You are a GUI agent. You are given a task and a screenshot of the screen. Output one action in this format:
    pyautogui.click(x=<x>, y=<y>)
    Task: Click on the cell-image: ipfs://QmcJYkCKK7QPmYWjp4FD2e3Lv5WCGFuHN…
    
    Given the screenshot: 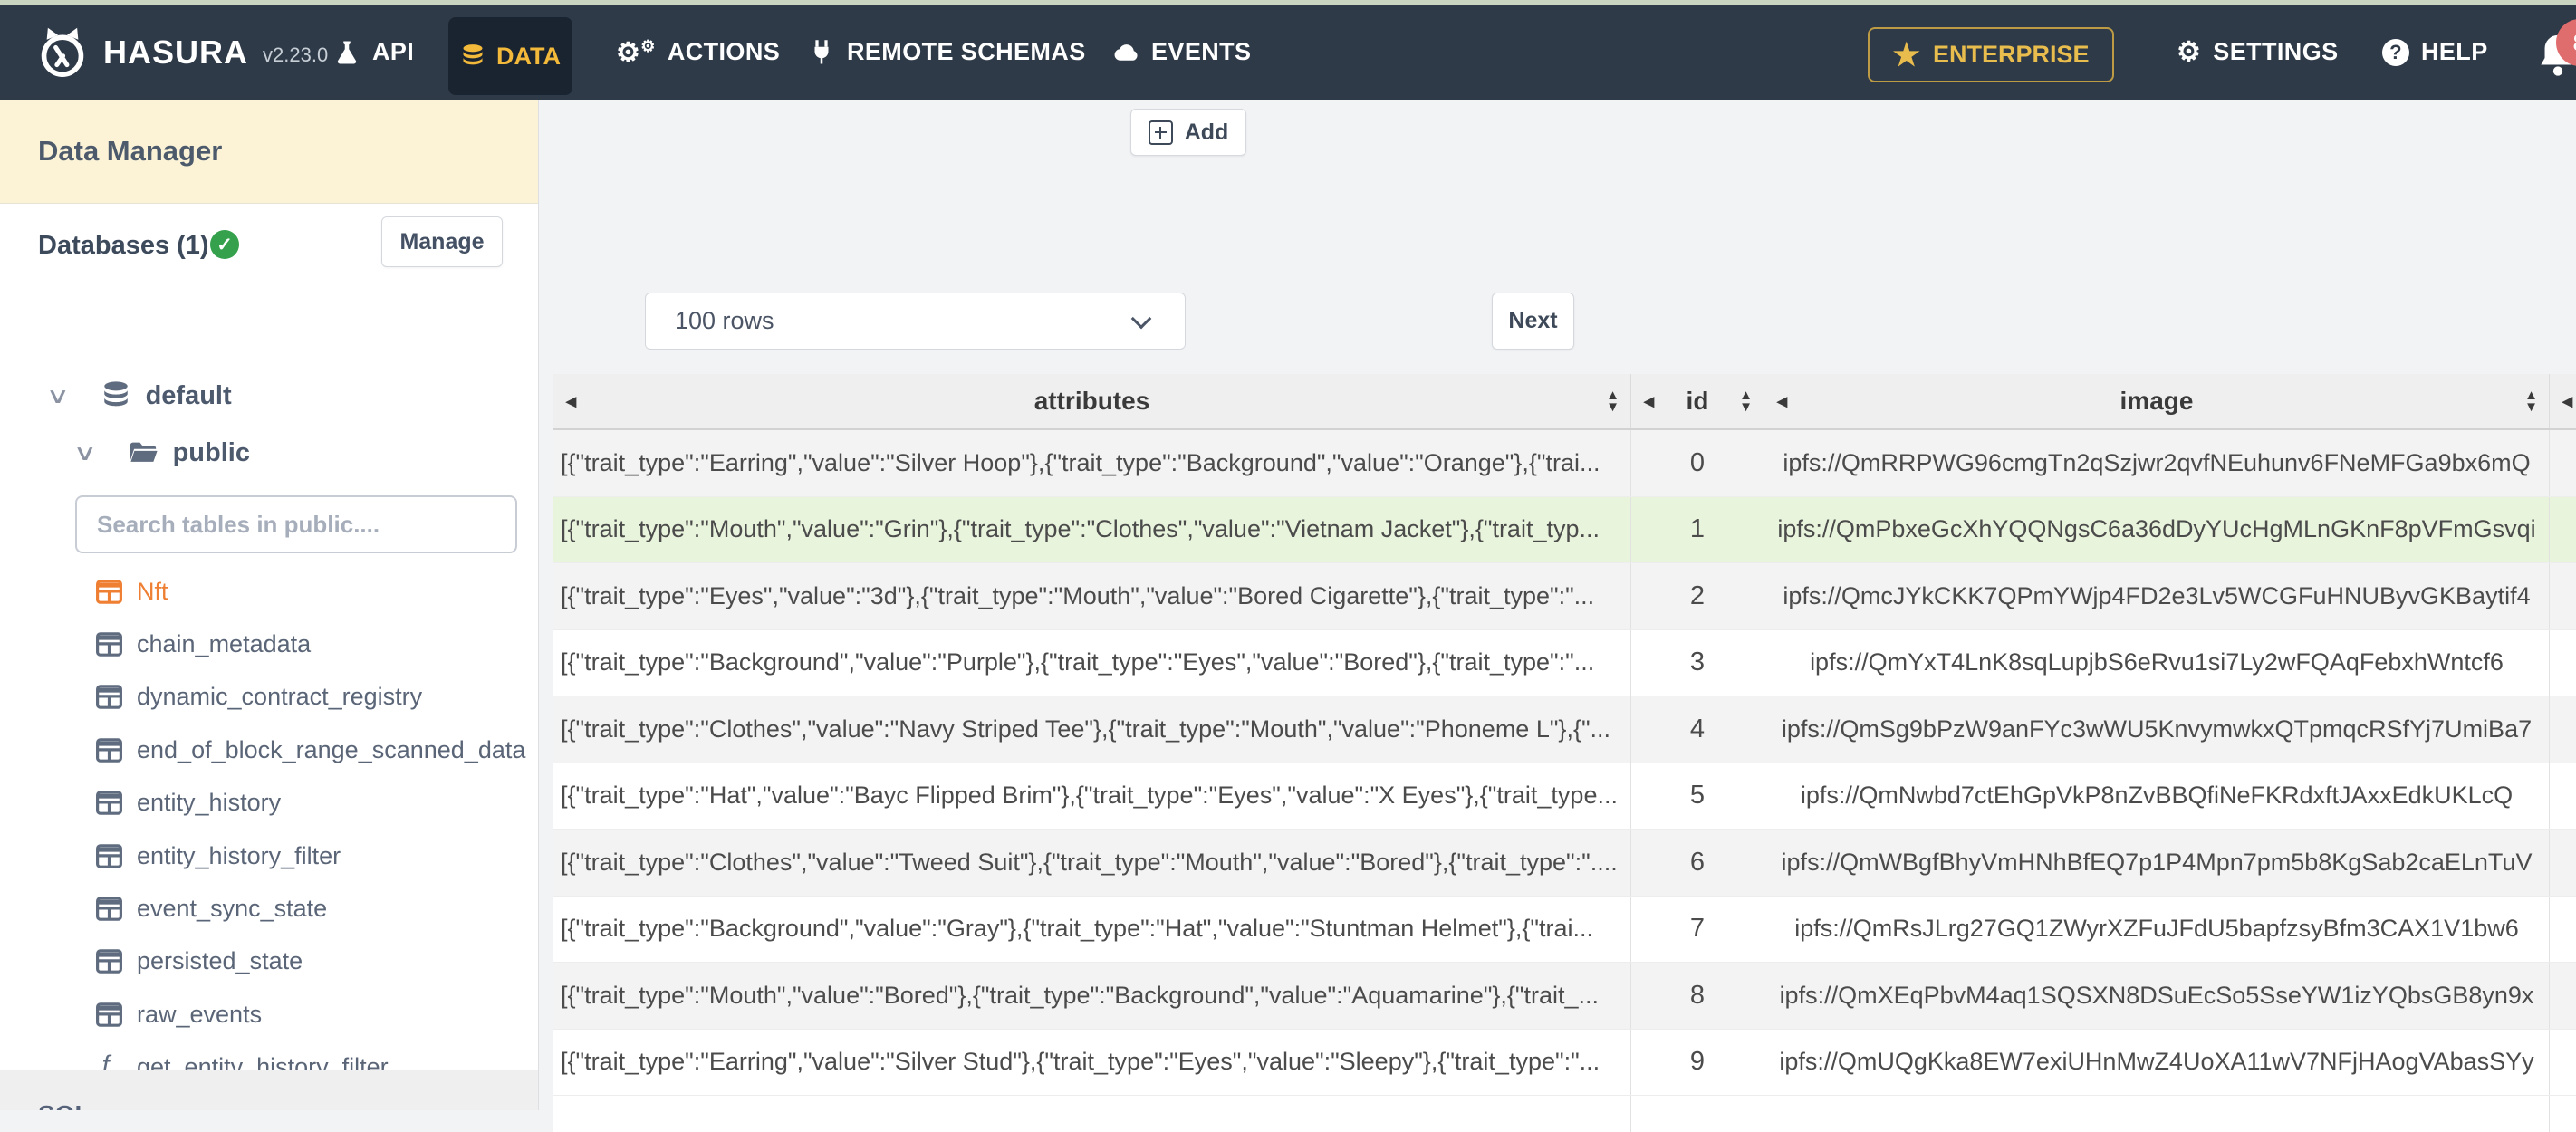 What is the action you would take?
    pyautogui.click(x=2157, y=596)
    